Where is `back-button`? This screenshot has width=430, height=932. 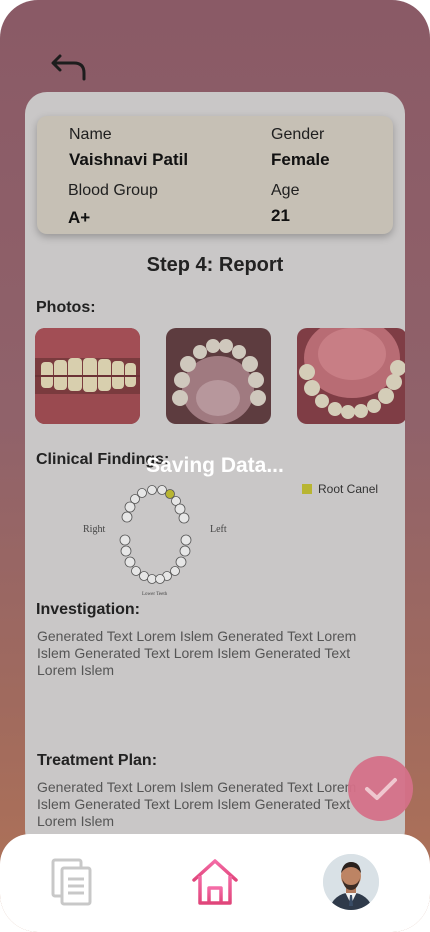 back-button is located at coordinates (69, 68).